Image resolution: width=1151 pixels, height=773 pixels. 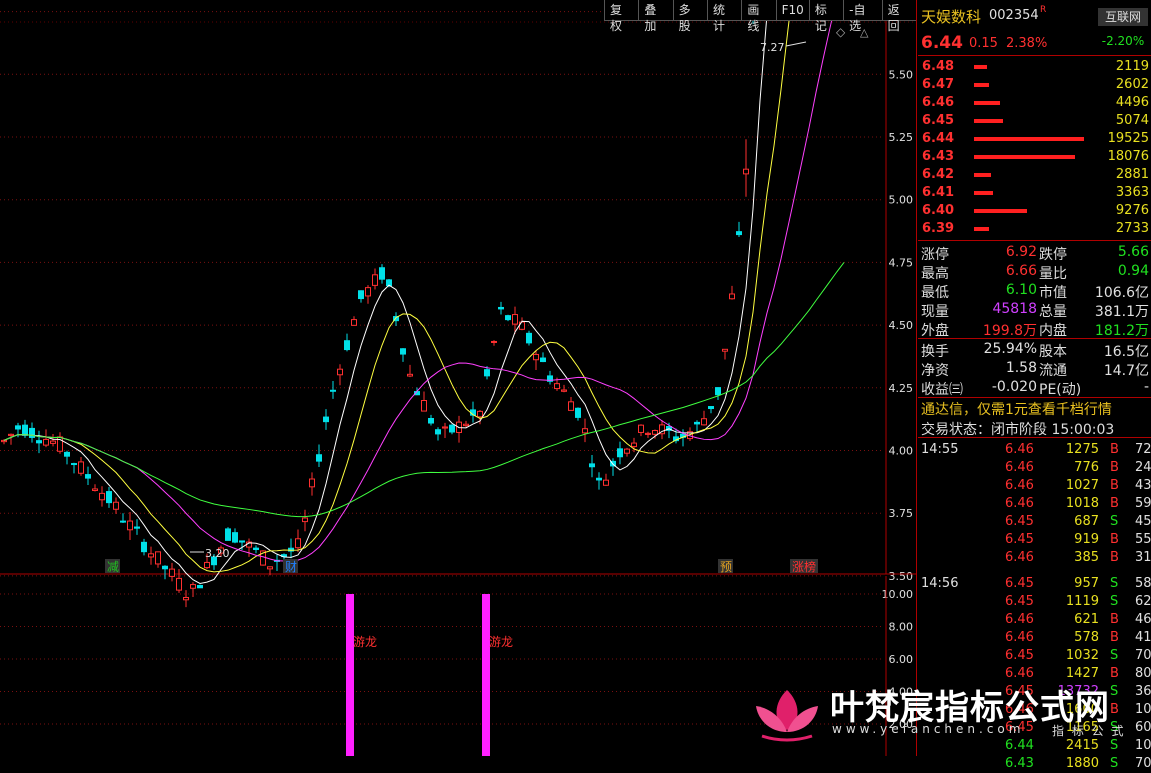 What do you see at coordinates (898, 16) in the screenshot?
I see `toolbar-button: 返回` at bounding box center [898, 16].